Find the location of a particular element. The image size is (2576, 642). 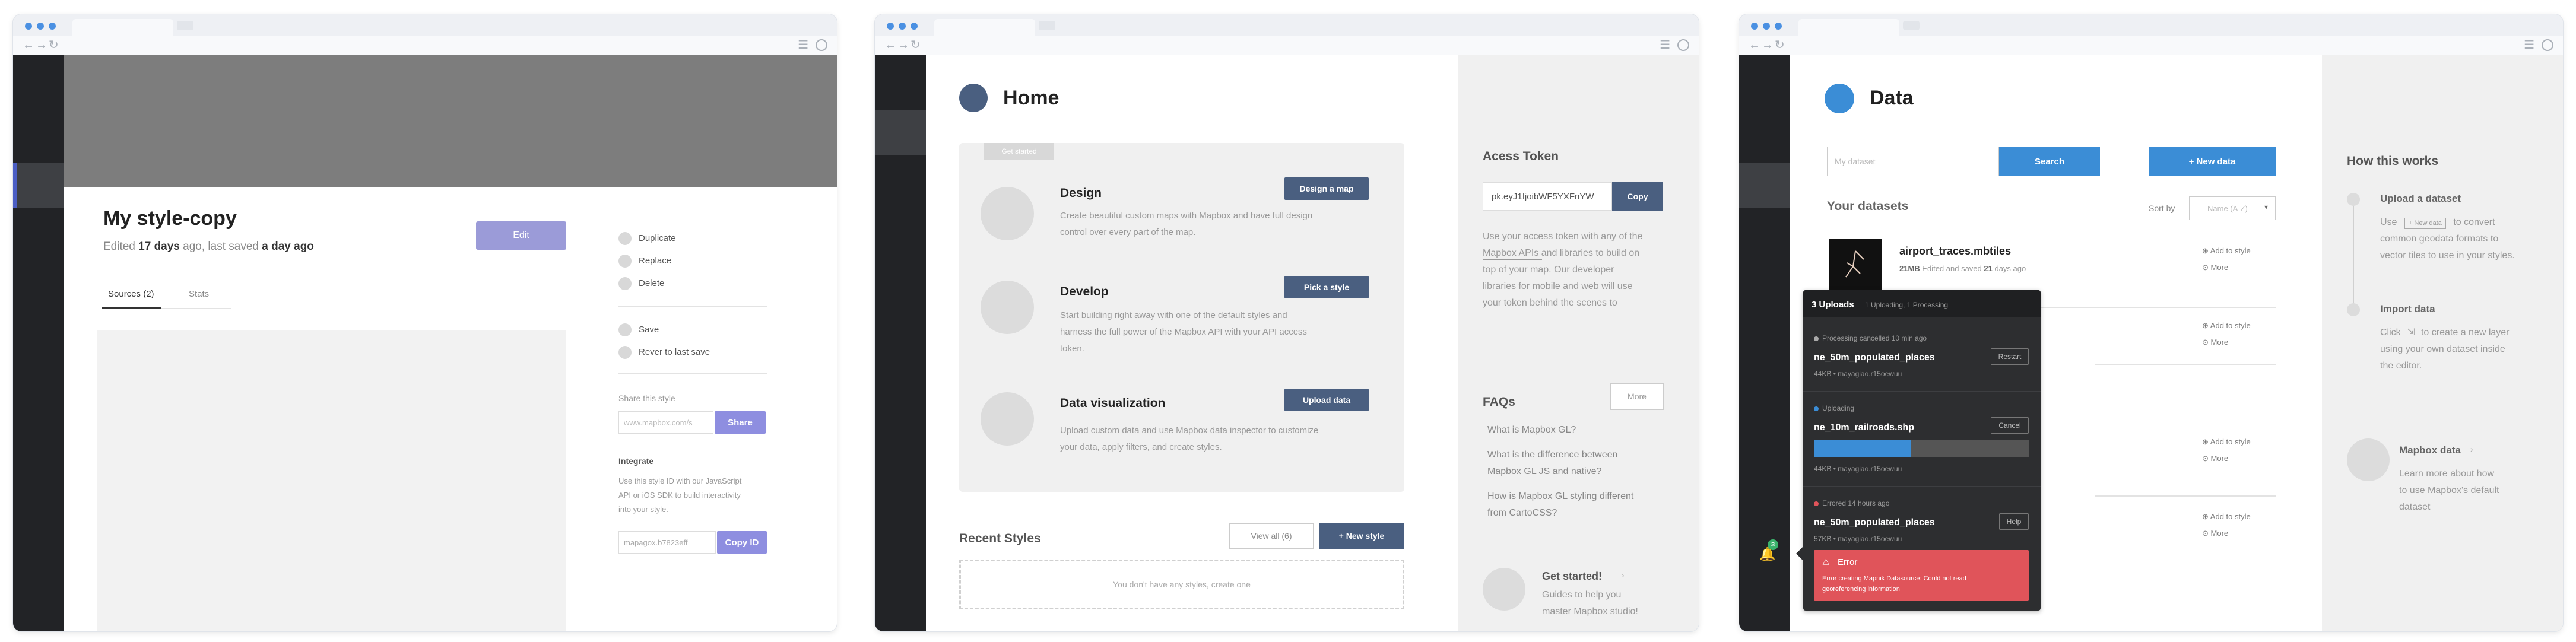

save-divider is located at coordinates (692, 373).